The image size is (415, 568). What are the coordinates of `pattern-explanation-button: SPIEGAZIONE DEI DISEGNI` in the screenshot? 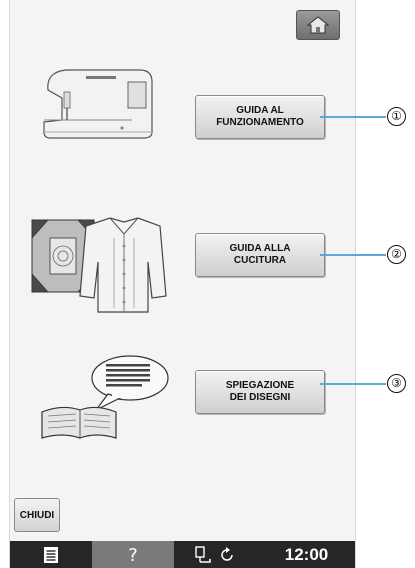 It's located at (260, 392).